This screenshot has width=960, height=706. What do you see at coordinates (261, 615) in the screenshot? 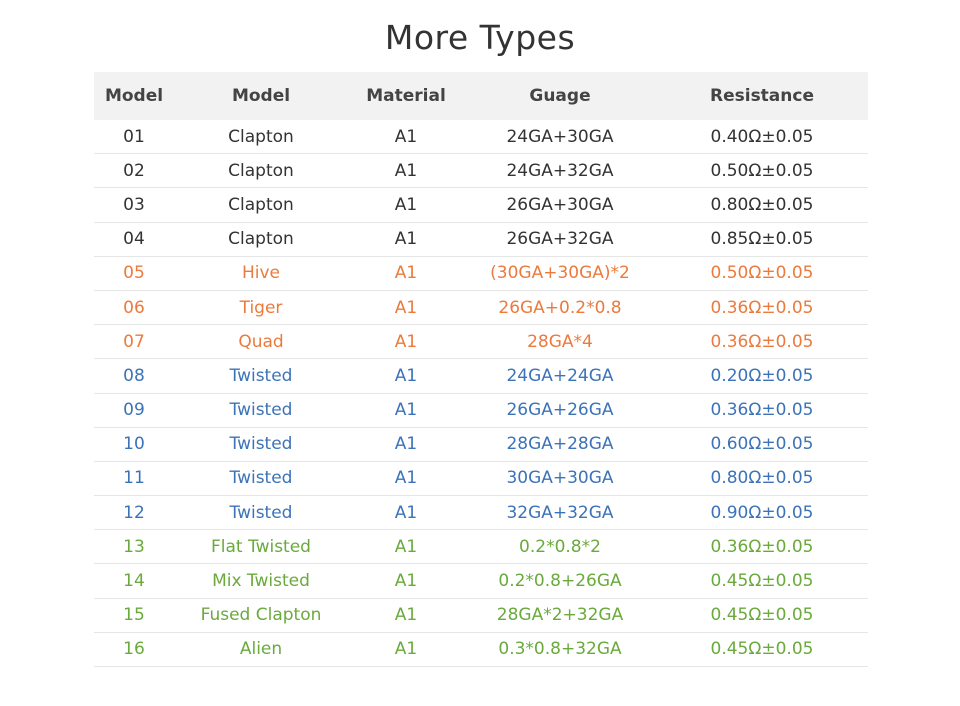
I see `cell-model: Fused Clapton` at bounding box center [261, 615].